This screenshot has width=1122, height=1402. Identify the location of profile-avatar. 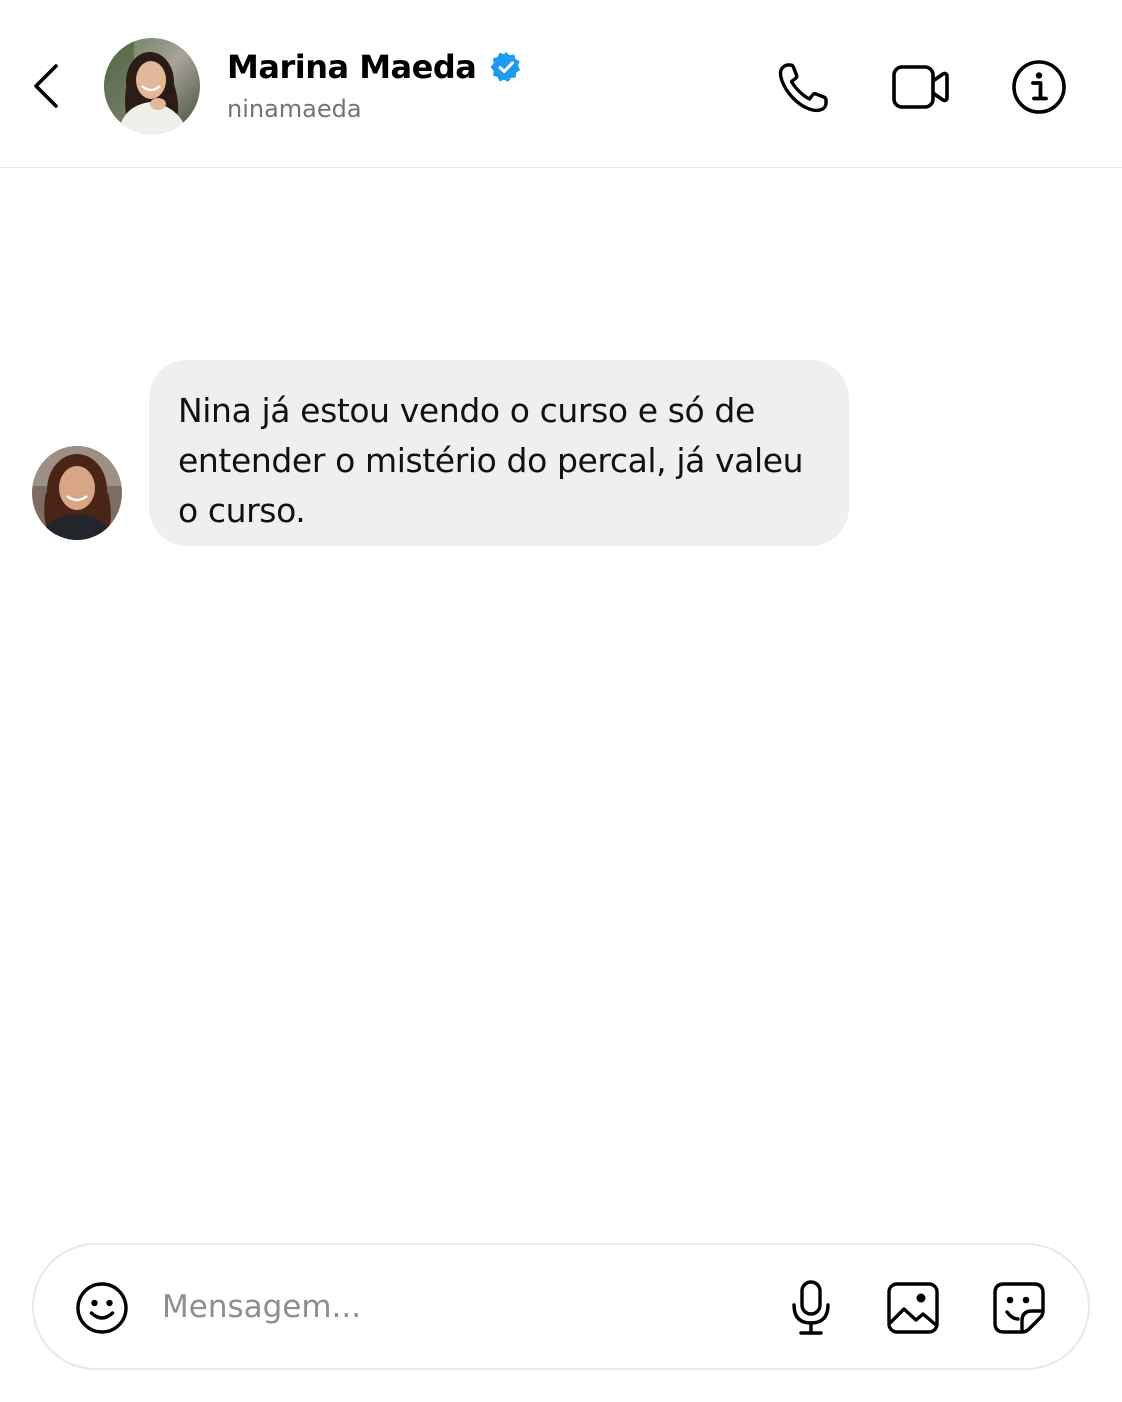
(152, 86).